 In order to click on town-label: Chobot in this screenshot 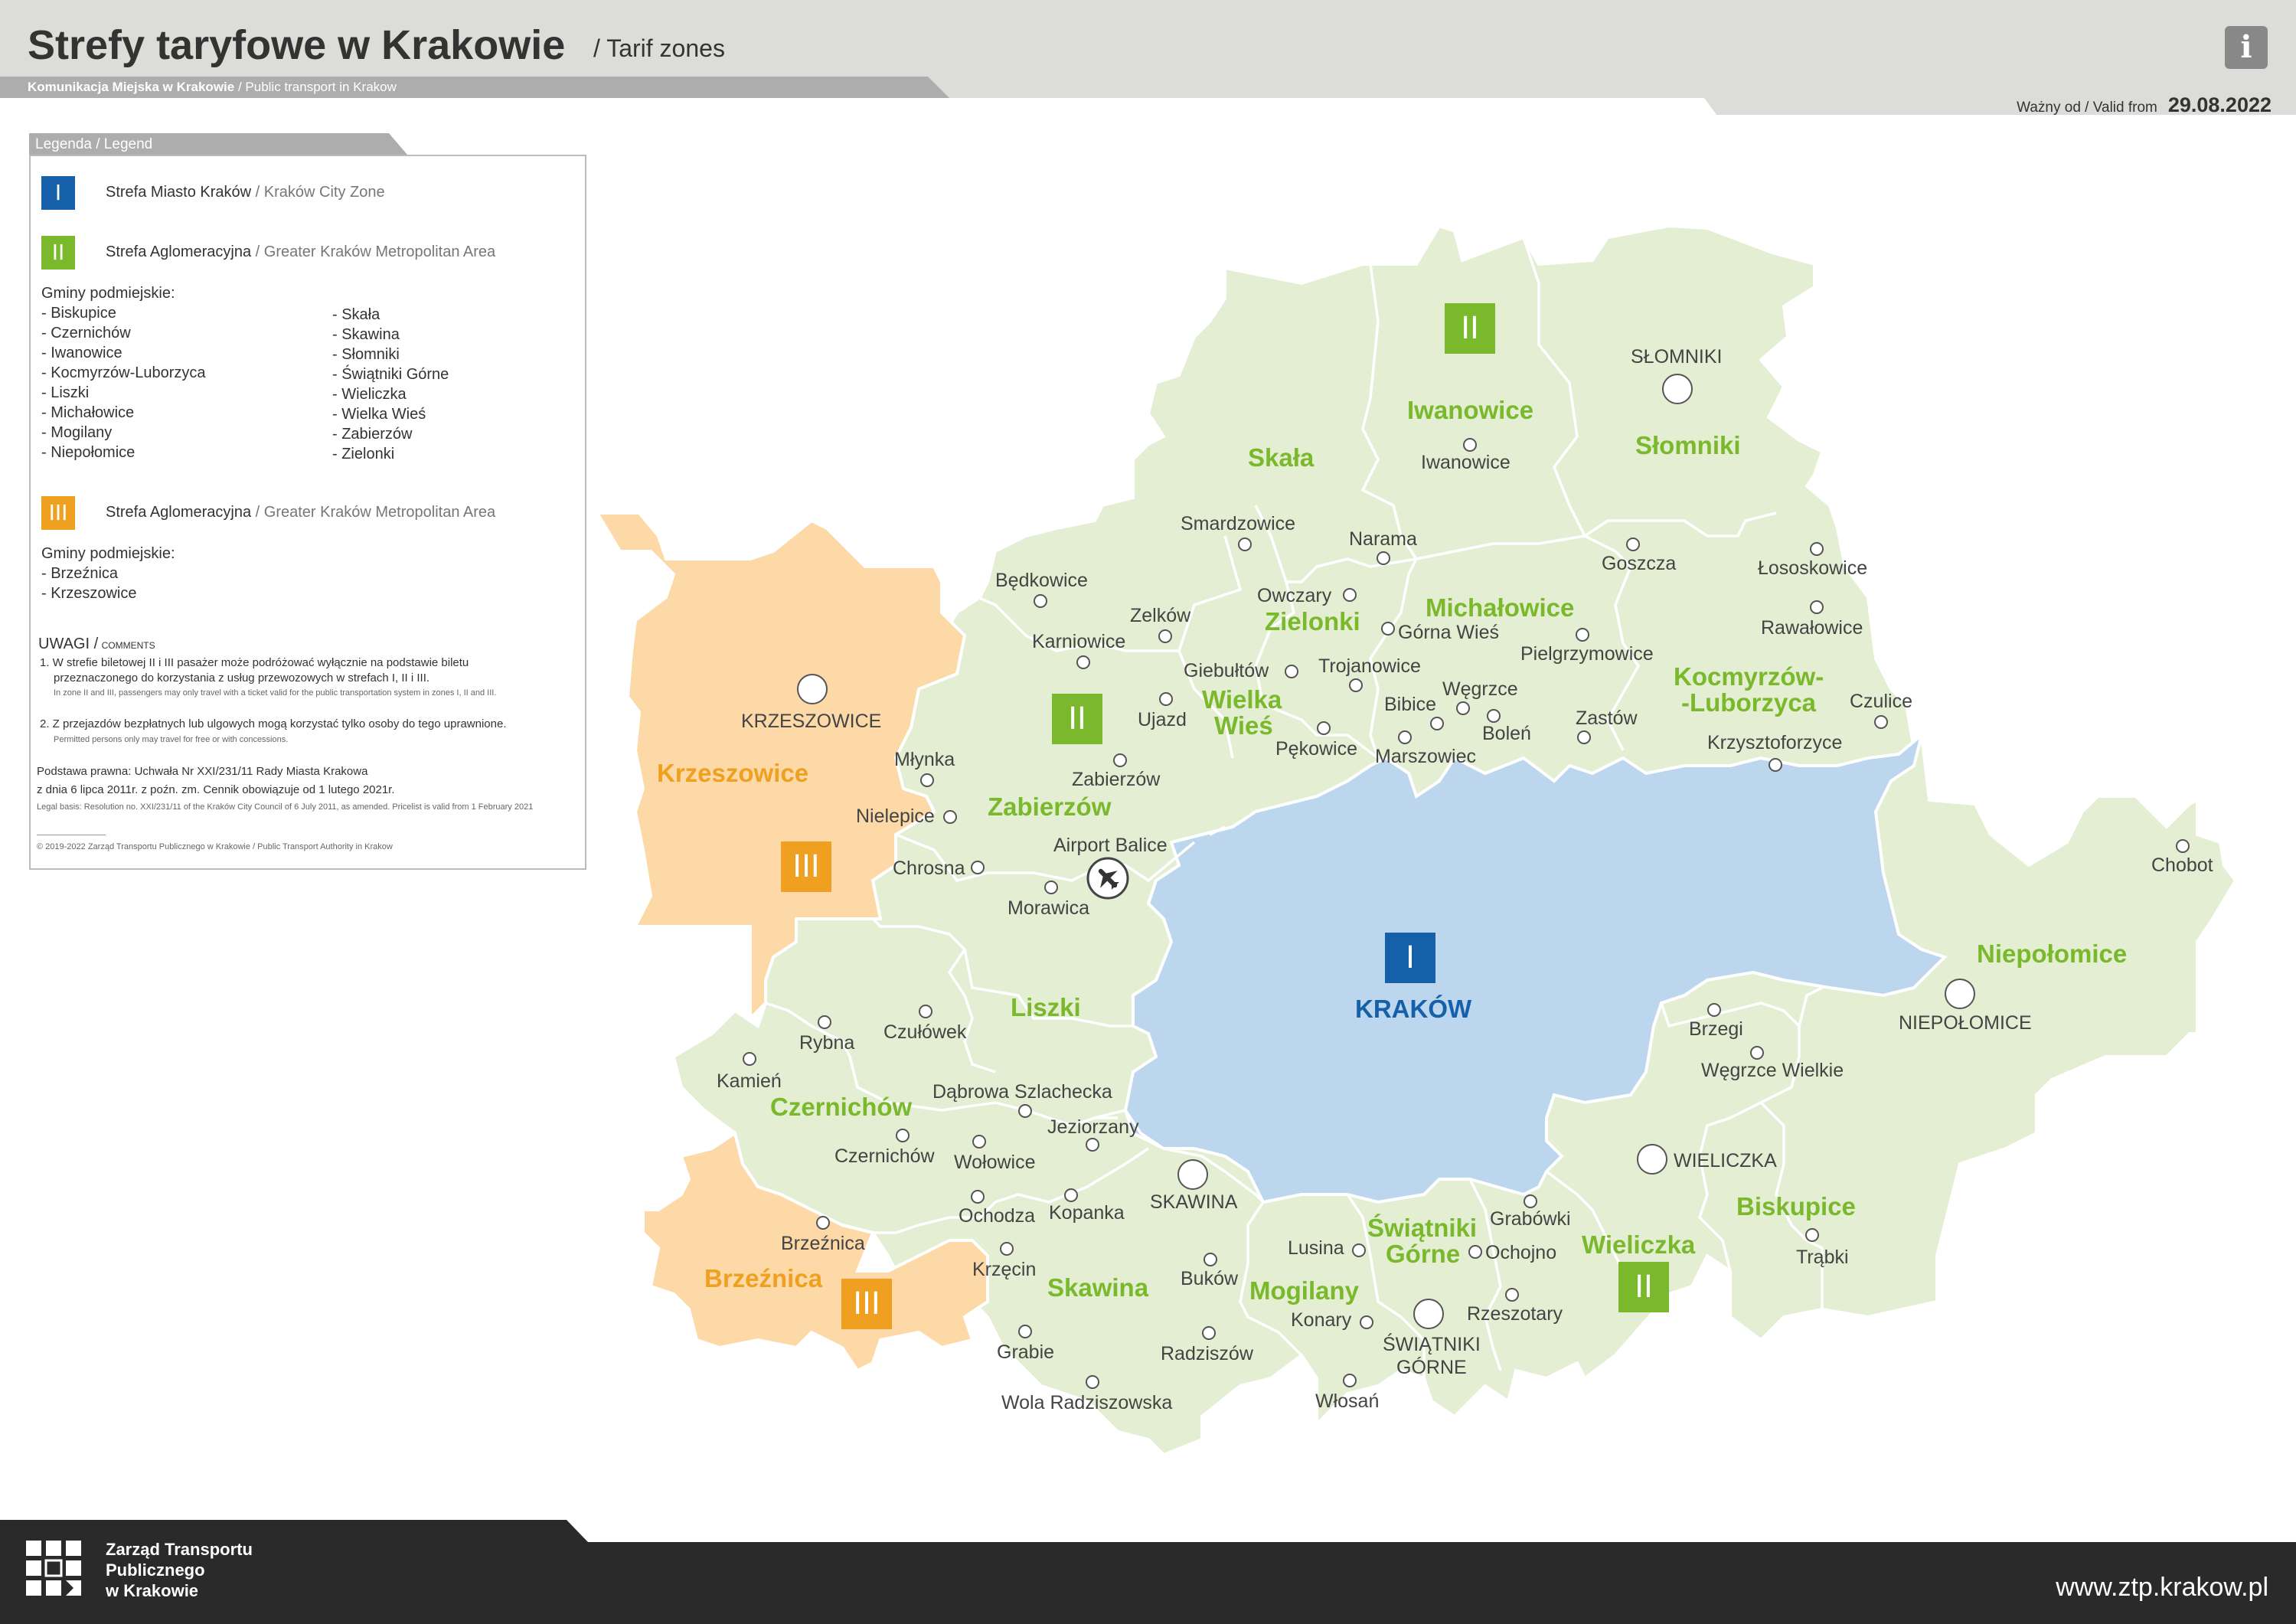, I will do `click(2182, 865)`.